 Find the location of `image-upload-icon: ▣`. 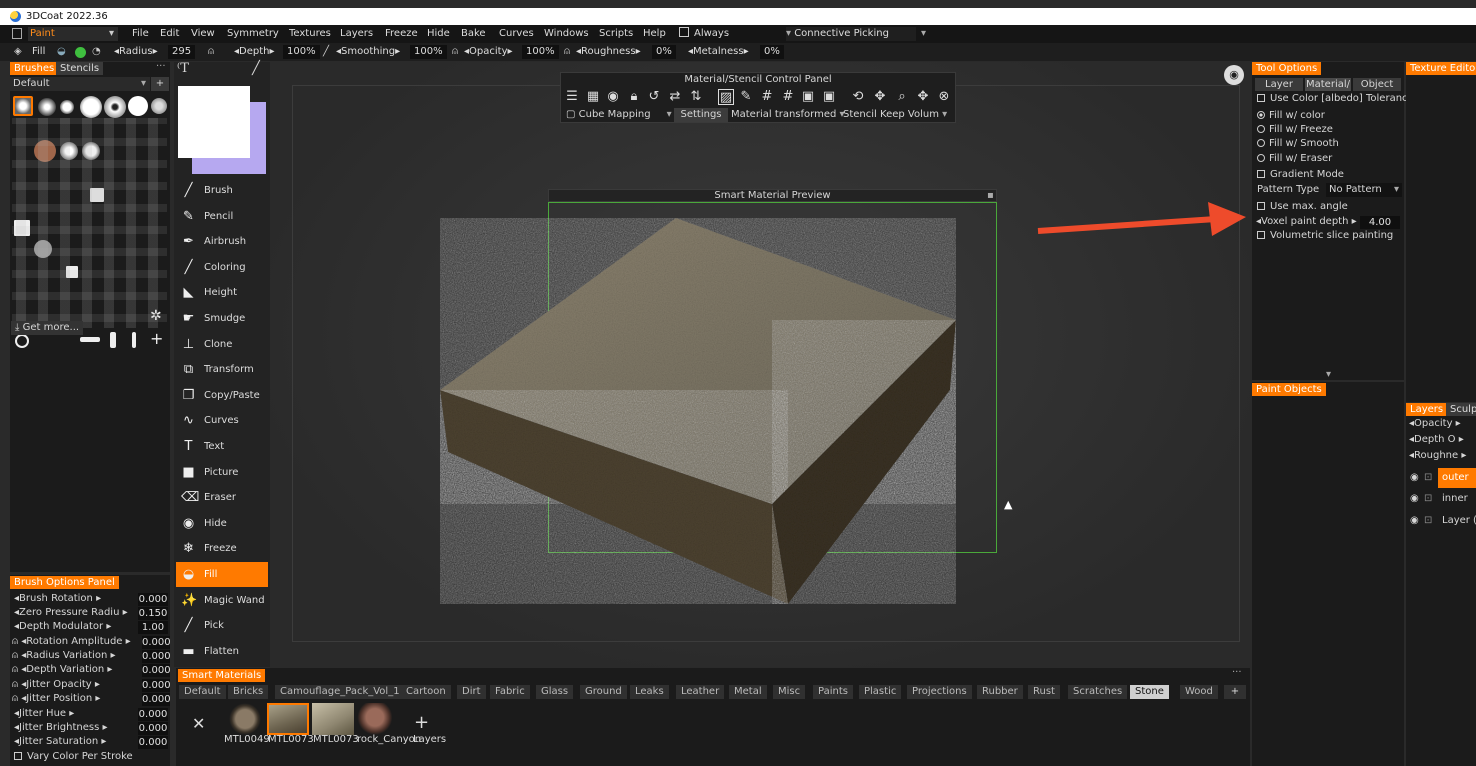

image-upload-icon: ▣ is located at coordinates (829, 97).